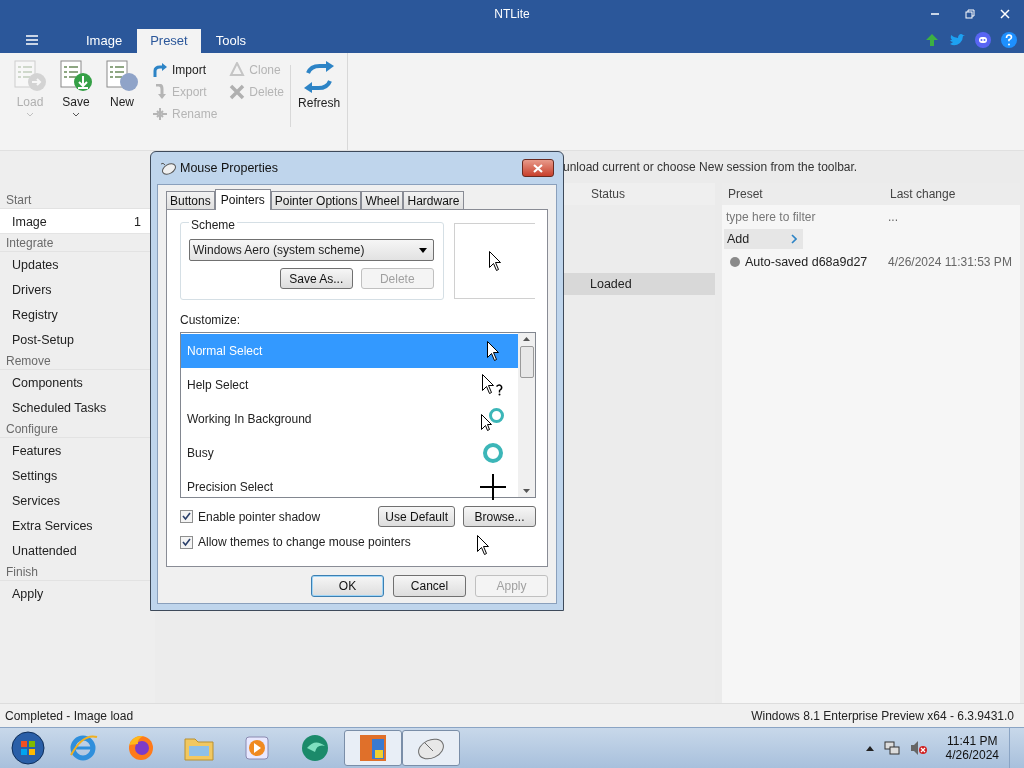 The width and height of the screenshot is (1024, 768). Describe the element at coordinates (608, 194) in the screenshot. I see `column-header: Status` at that location.